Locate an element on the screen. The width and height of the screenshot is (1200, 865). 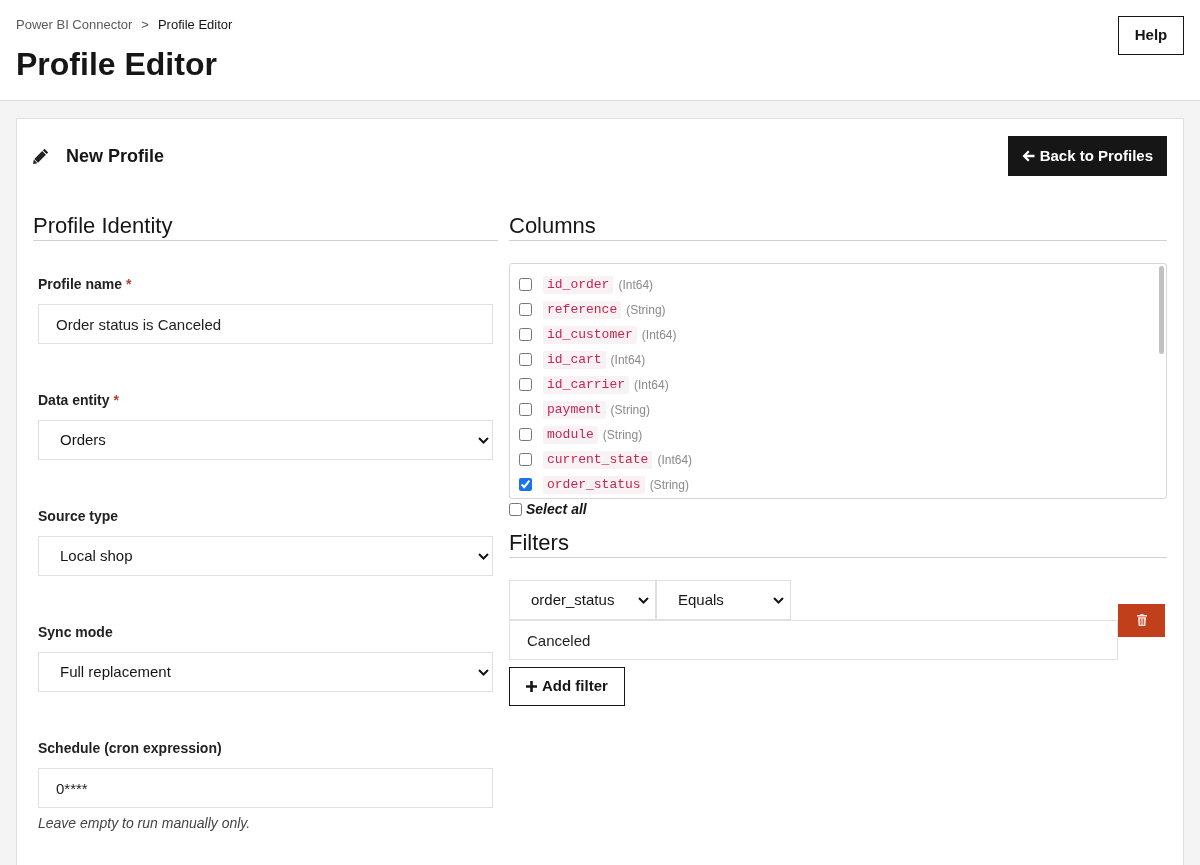
column-name: id_cart is located at coordinates (574, 359).